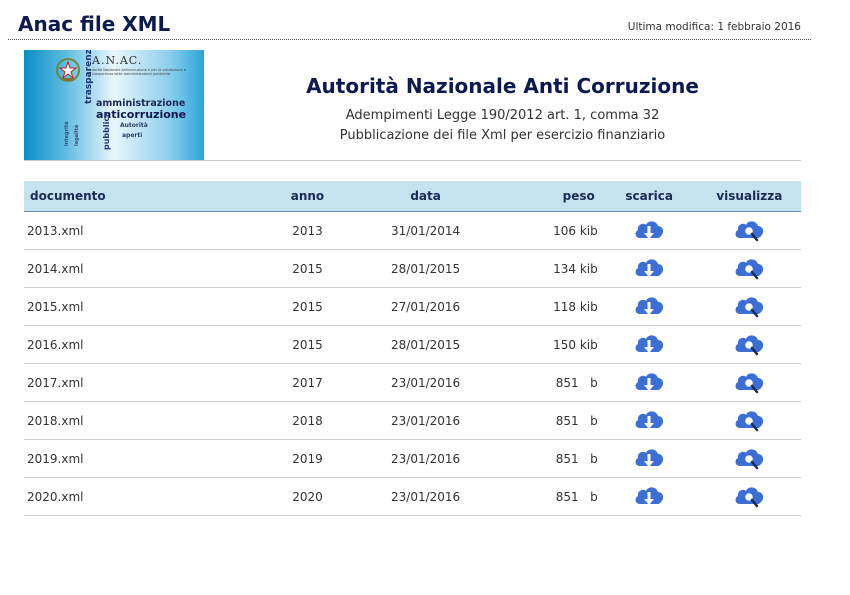 This screenshot has height=595, width=850. What do you see at coordinates (143, 230) in the screenshot?
I see `cell-documento: 2013.xml` at bounding box center [143, 230].